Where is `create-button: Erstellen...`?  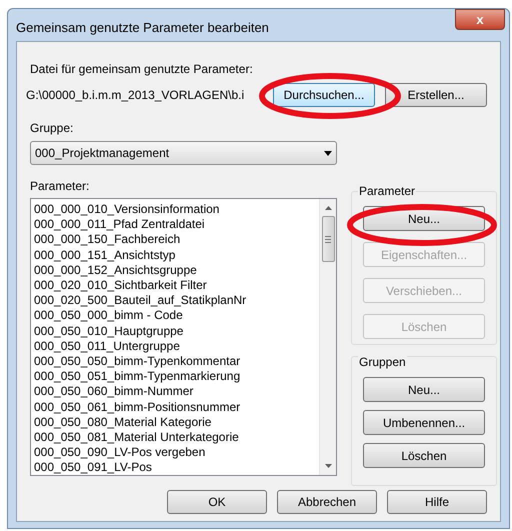 create-button: Erstellen... is located at coordinates (436, 95).